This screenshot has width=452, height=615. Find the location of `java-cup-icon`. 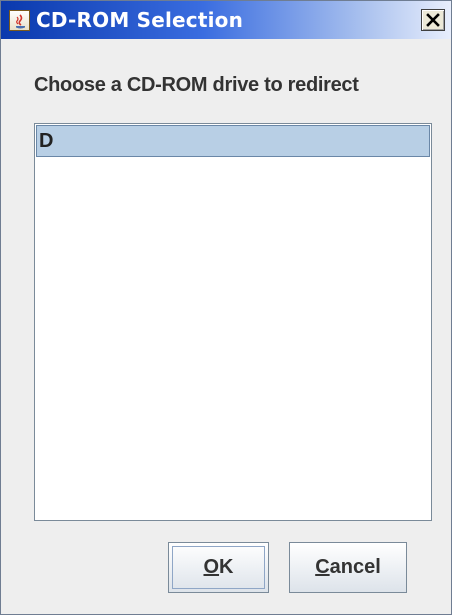

java-cup-icon is located at coordinates (19, 20).